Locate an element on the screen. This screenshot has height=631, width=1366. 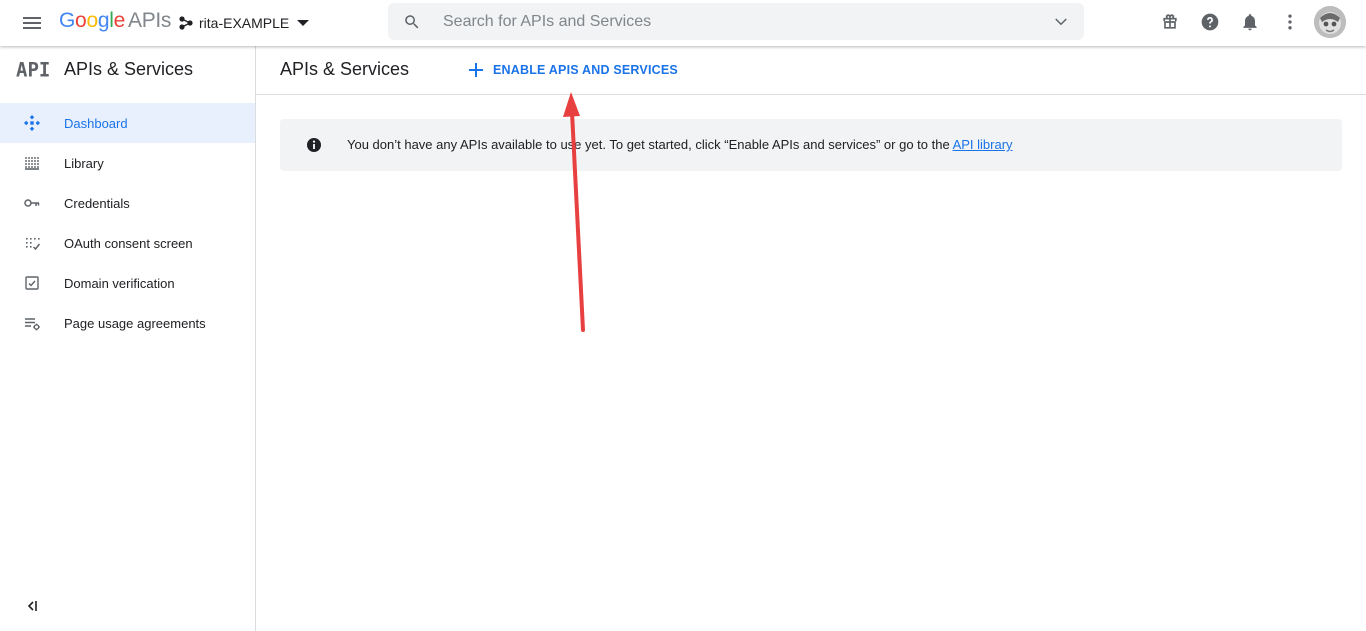
top-app-bar: Google APIs rita-EXAMPLE is located at coordinates (683, 23).